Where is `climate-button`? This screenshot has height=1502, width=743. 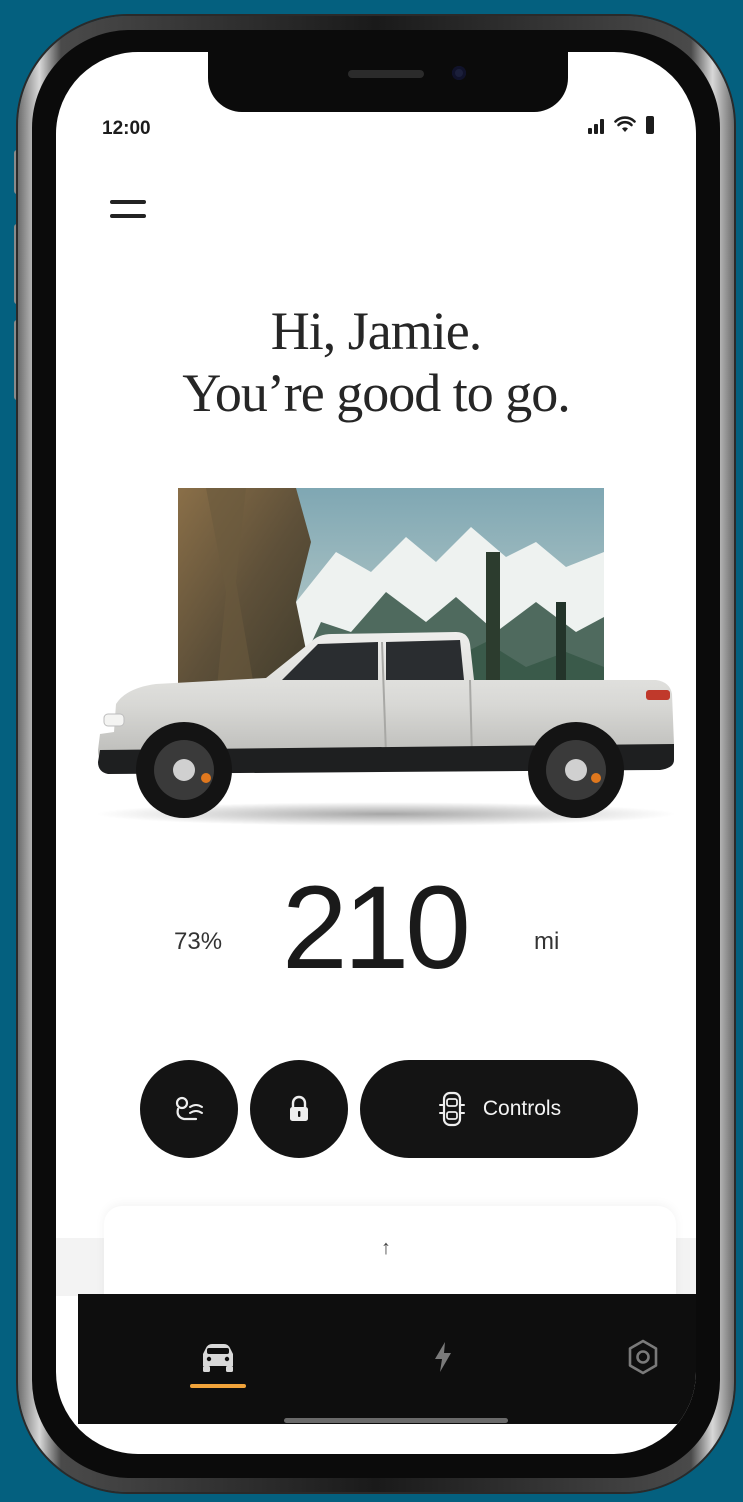
climate-button is located at coordinates (189, 1109).